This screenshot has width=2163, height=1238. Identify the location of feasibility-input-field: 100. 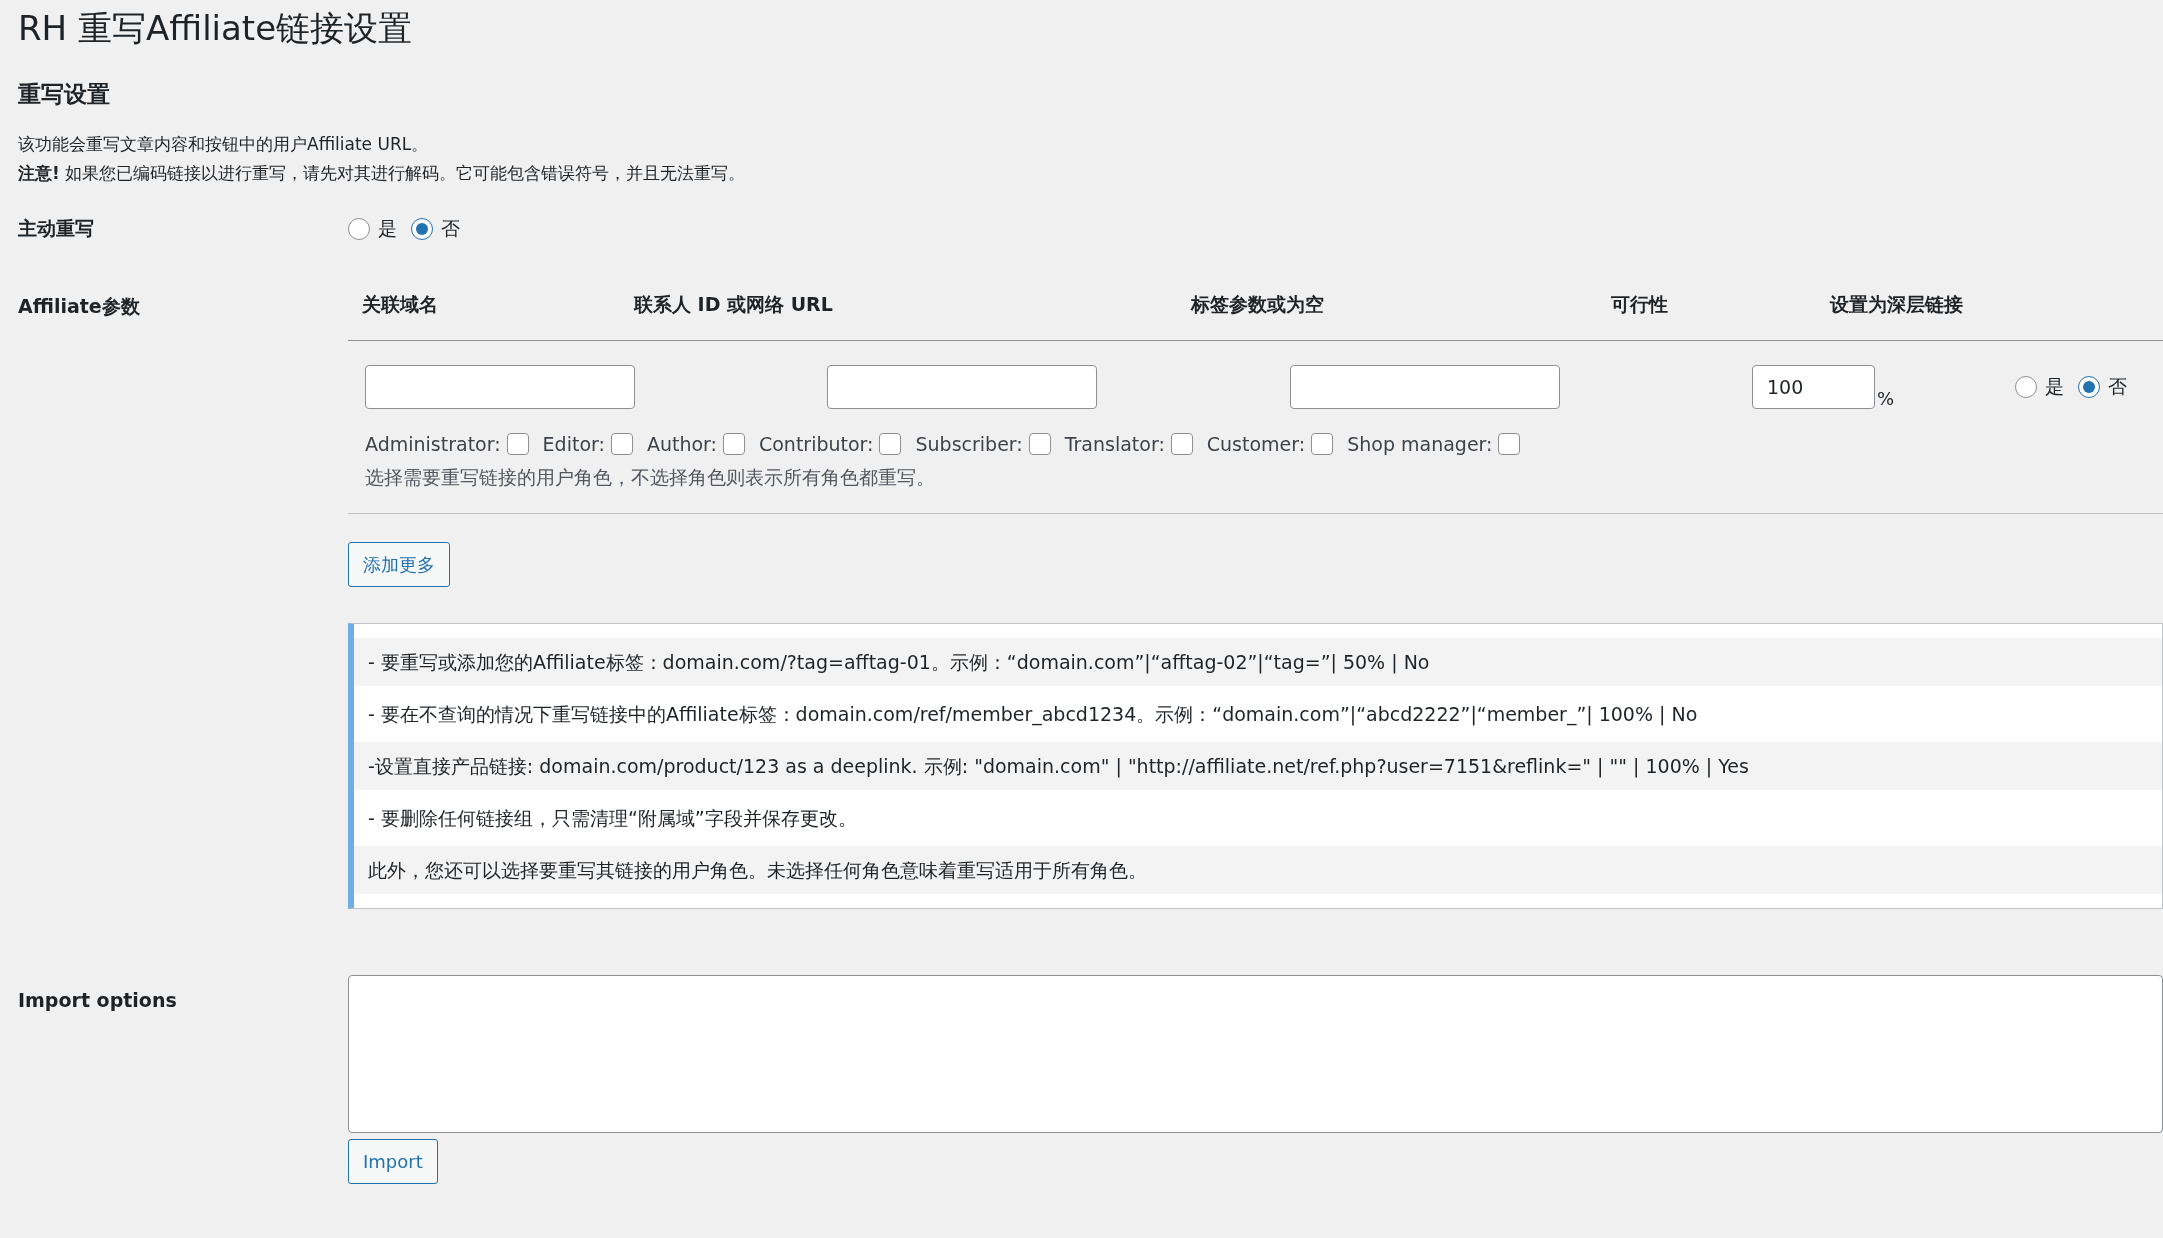
(1813, 387).